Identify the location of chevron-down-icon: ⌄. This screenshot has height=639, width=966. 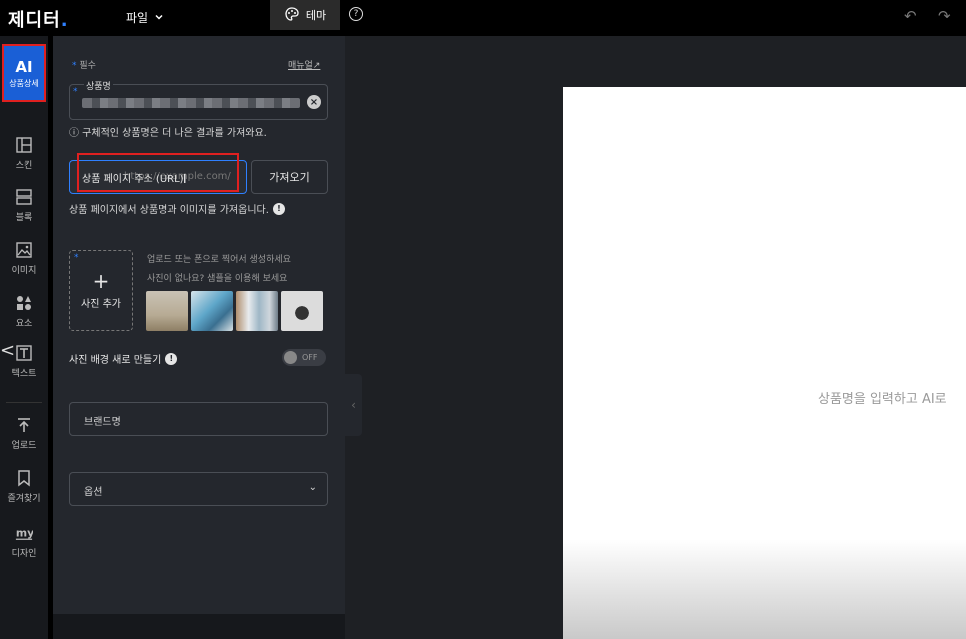
(312, 487).